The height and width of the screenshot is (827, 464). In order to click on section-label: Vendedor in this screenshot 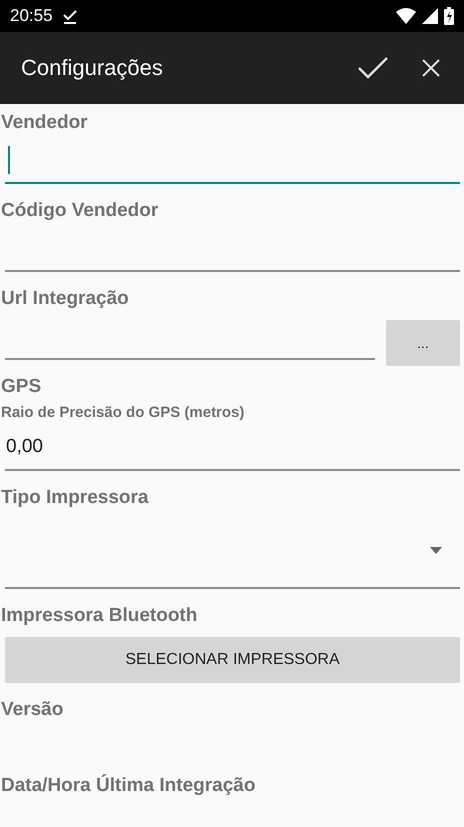, I will do `click(44, 123)`.